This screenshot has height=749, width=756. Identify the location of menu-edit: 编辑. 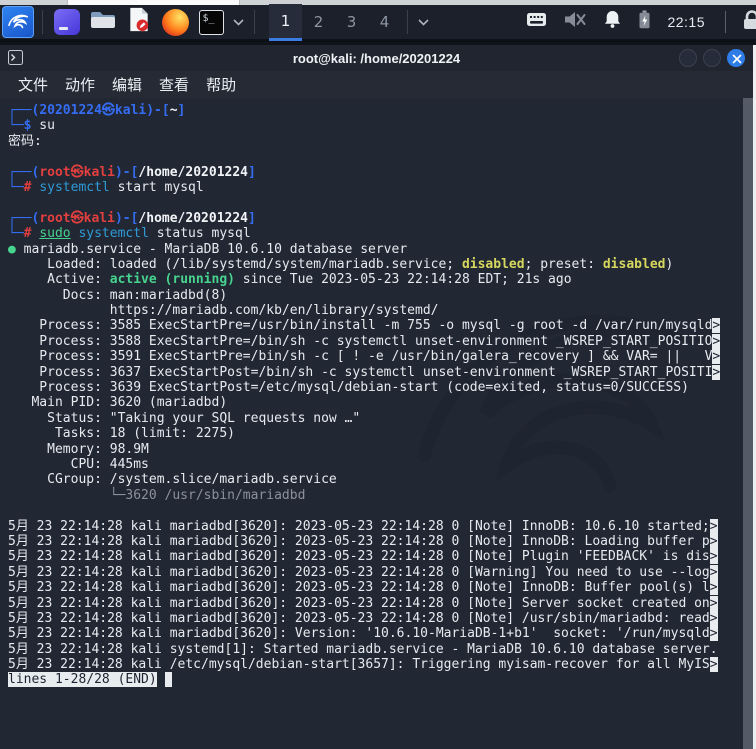
(127, 84).